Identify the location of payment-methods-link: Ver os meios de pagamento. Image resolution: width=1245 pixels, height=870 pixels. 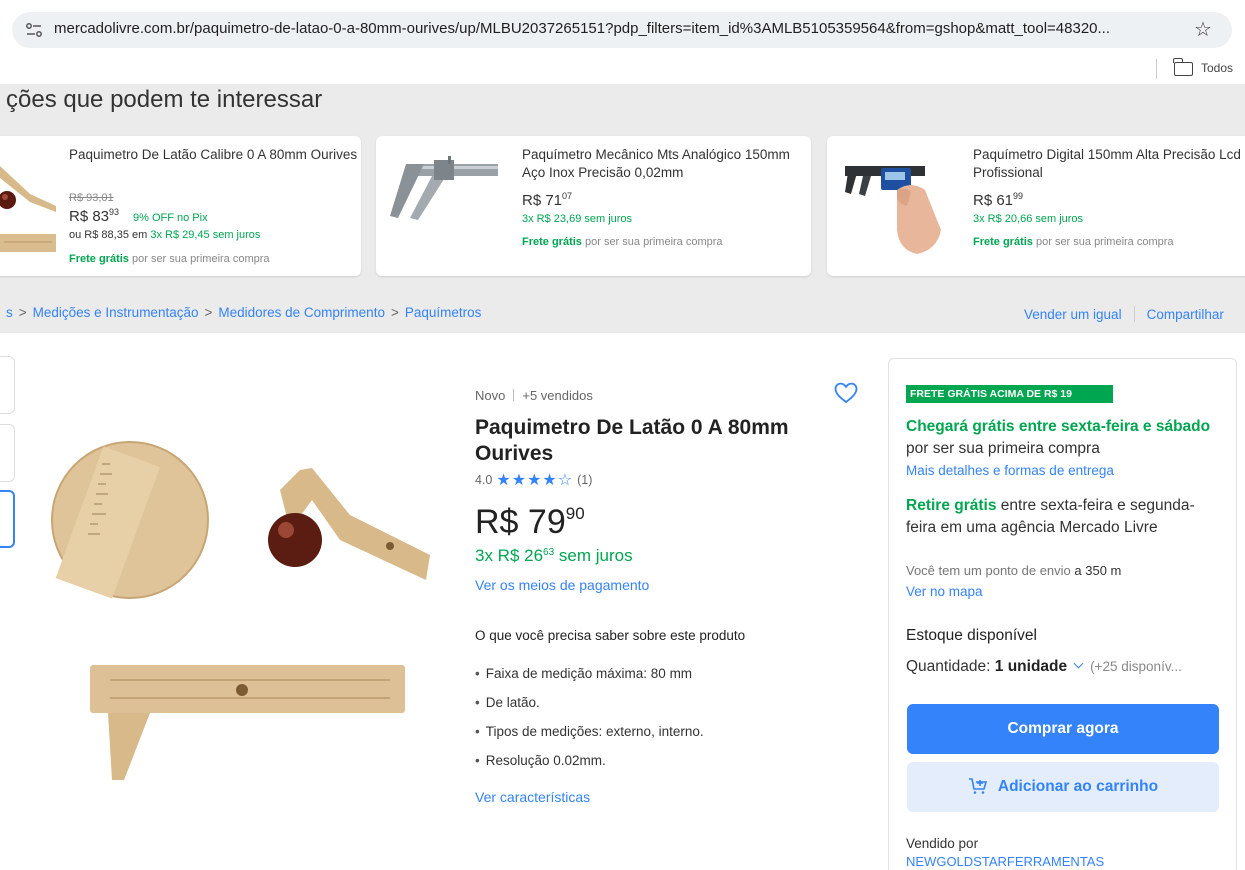
(562, 585).